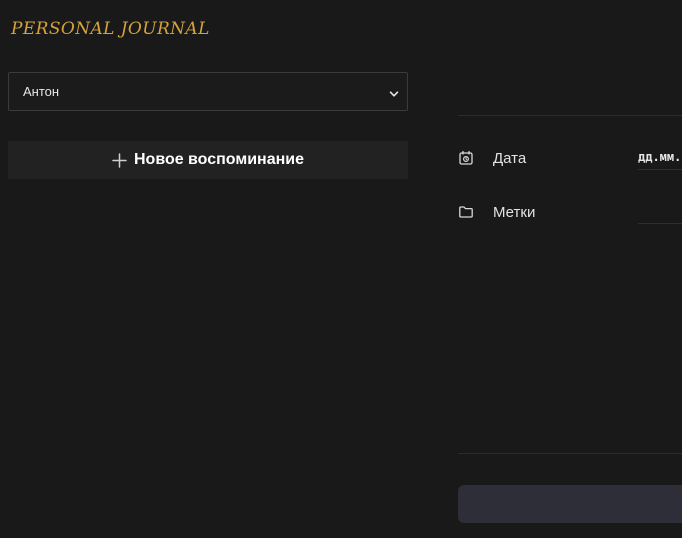 This screenshot has height=538, width=682. What do you see at coordinates (218, 159) in the screenshot?
I see `new-memory-button-label: Новое воспоминание` at bounding box center [218, 159].